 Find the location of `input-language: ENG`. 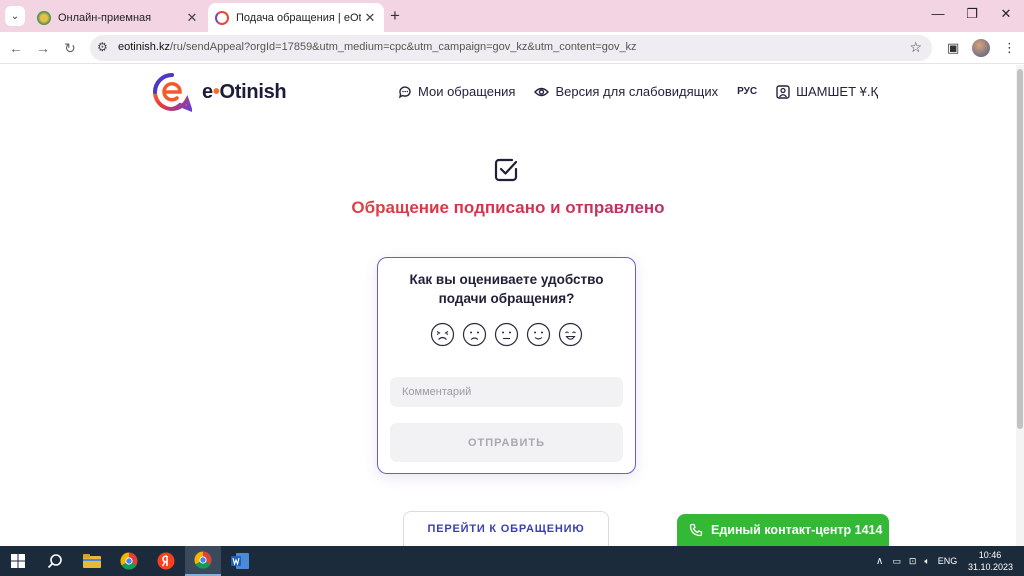

input-language: ENG is located at coordinates (948, 561).